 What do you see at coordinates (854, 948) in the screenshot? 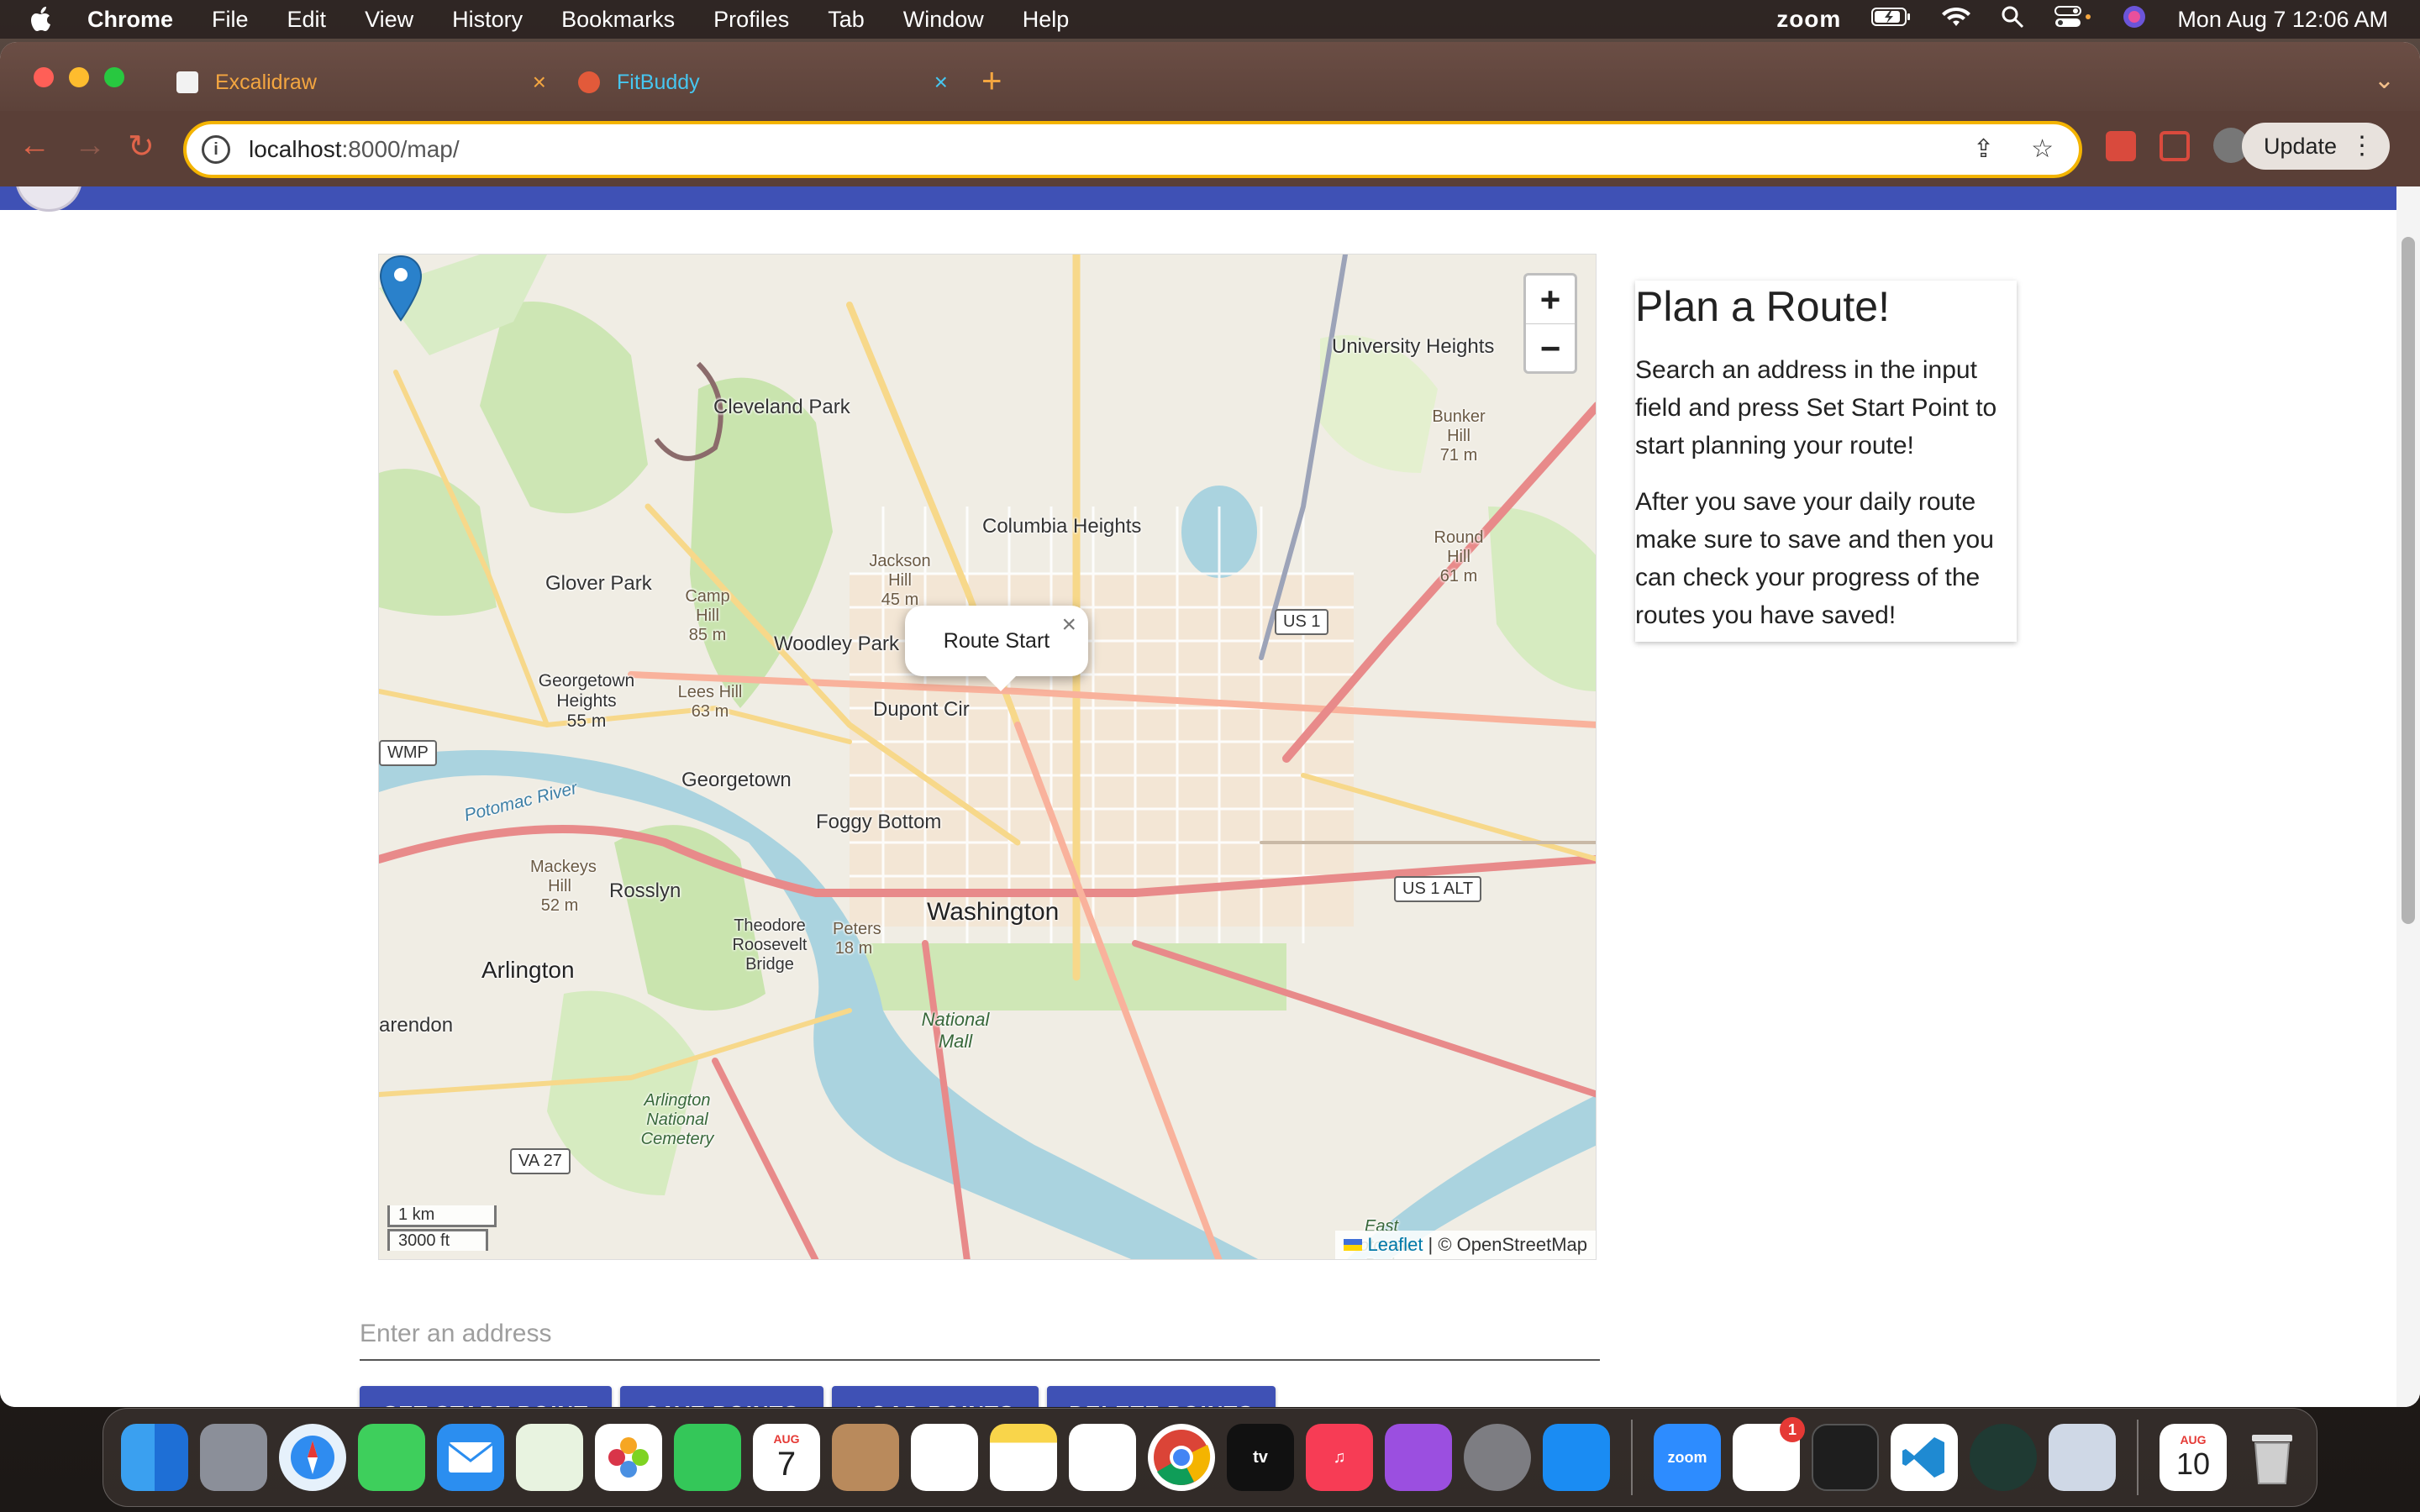
I see `map-label-peters-elev: 18 m` at bounding box center [854, 948].